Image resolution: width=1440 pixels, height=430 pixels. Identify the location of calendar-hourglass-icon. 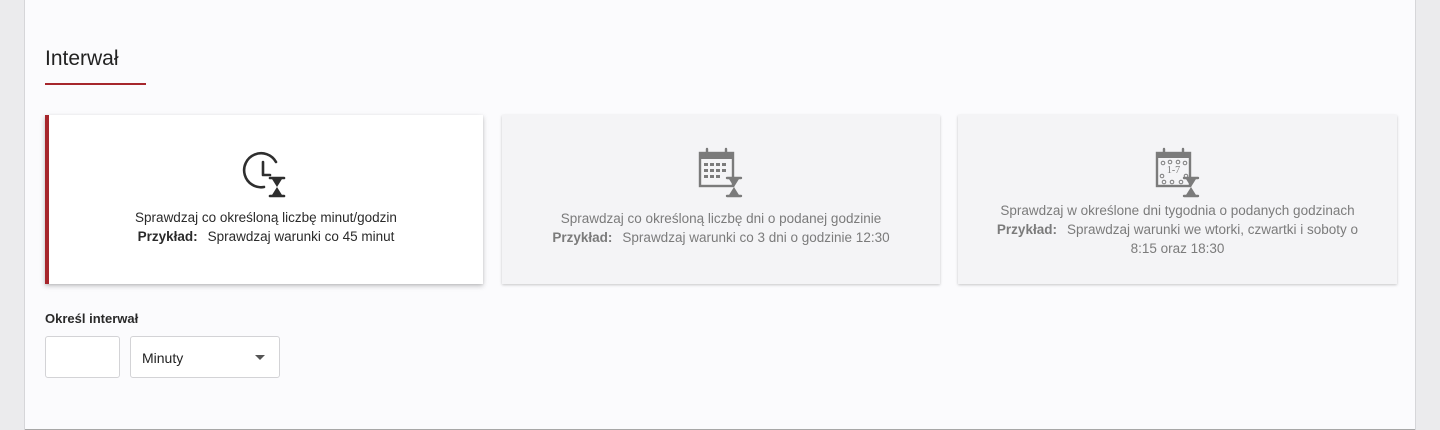
(720, 172).